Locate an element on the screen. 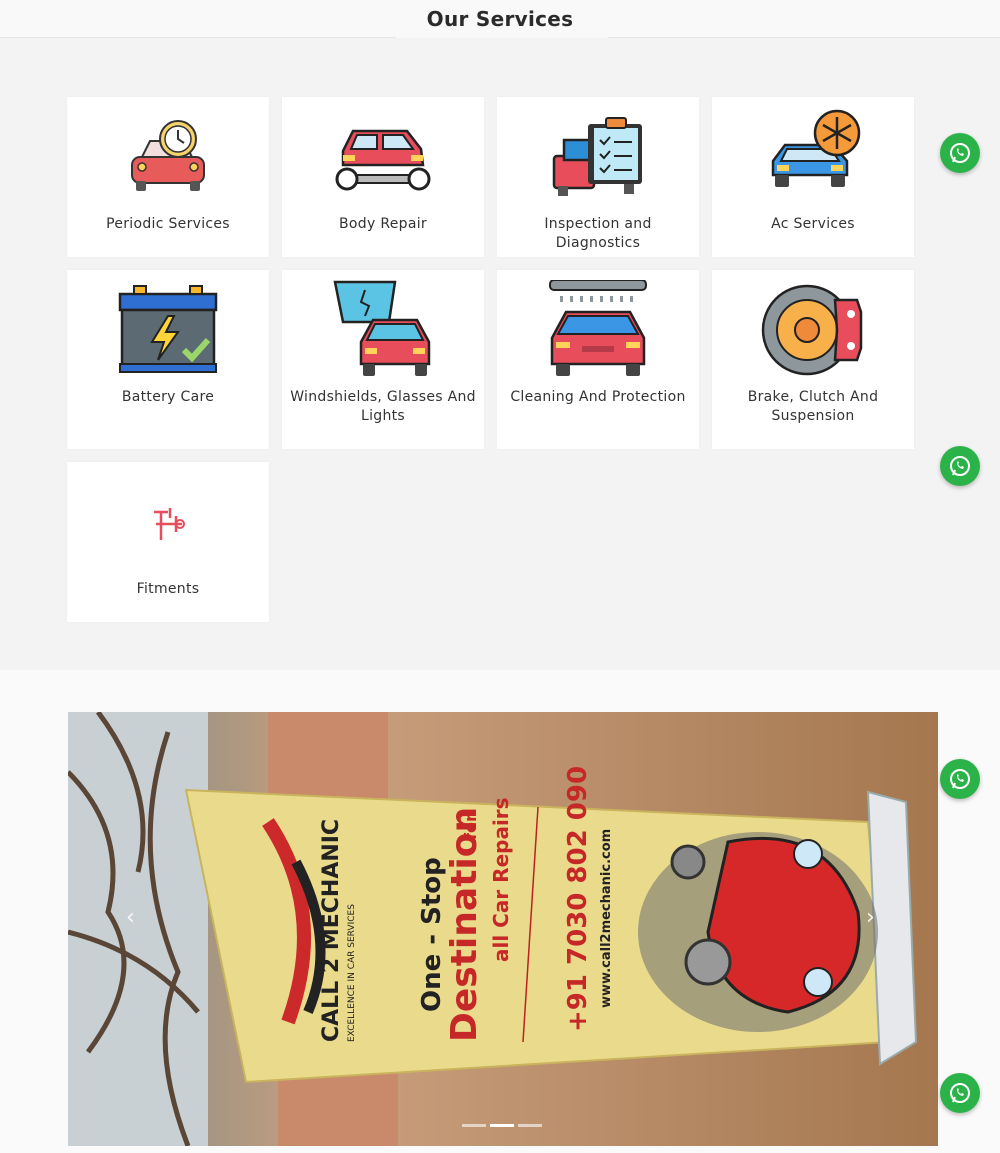 This screenshot has height=1153, width=1000. service-card-brake: Brake, Clutch And Suspension is located at coordinates (813, 359).